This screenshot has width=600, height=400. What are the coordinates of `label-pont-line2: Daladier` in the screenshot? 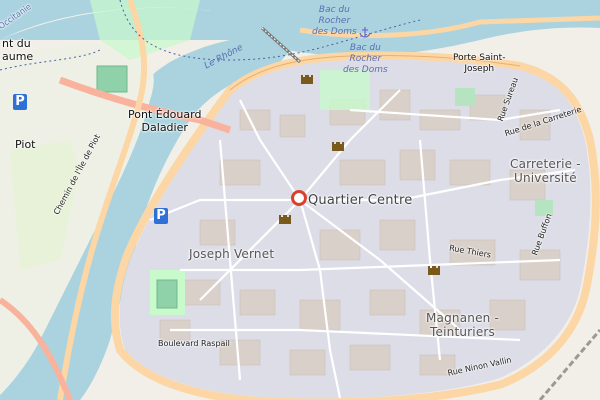 It's located at (164, 127).